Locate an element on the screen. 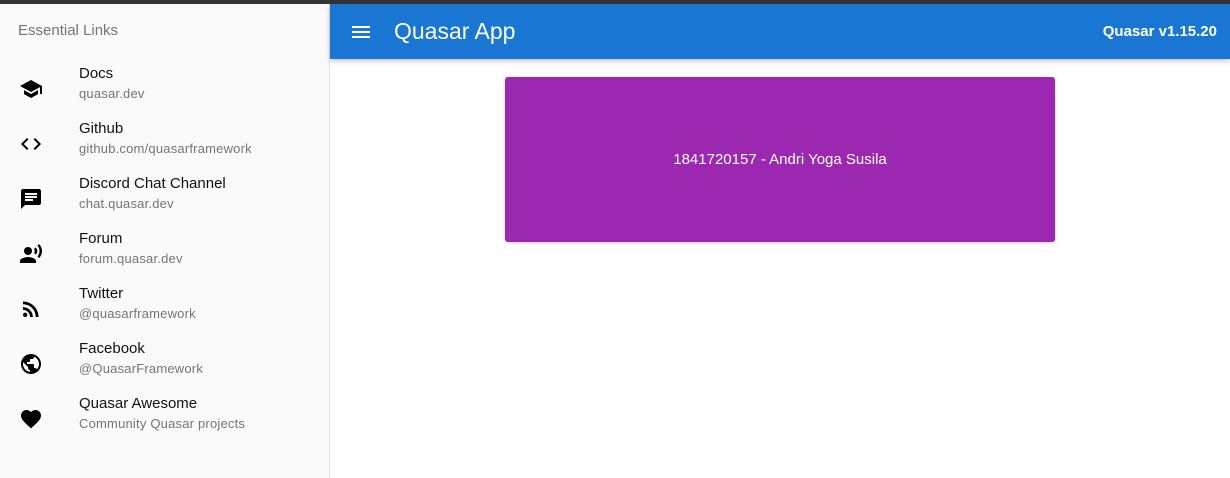  drawer-item-facebook: Facebook @QuasarFramework is located at coordinates (164, 366).